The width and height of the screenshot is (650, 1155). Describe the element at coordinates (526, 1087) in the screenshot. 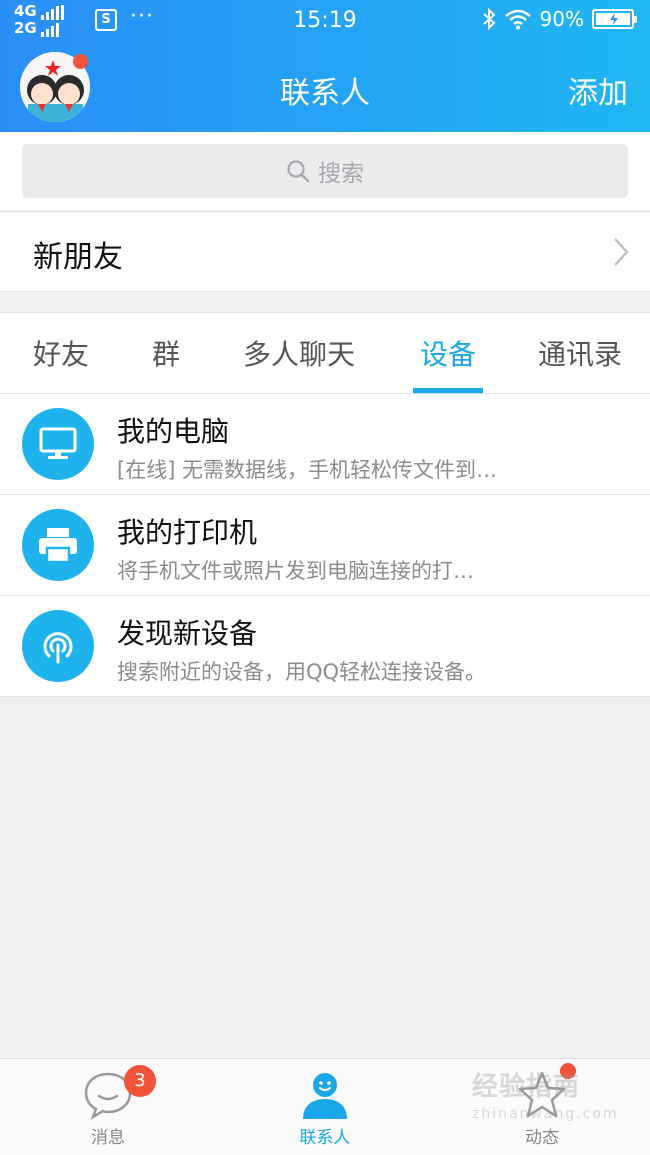

I see `watermark-text: 经验指南` at that location.